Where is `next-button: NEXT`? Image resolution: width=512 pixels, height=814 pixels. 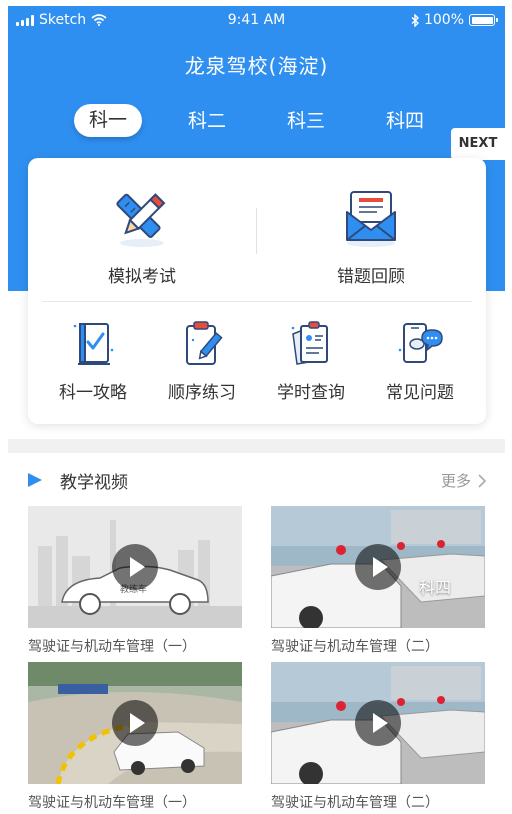
next-button: NEXT is located at coordinates (478, 144).